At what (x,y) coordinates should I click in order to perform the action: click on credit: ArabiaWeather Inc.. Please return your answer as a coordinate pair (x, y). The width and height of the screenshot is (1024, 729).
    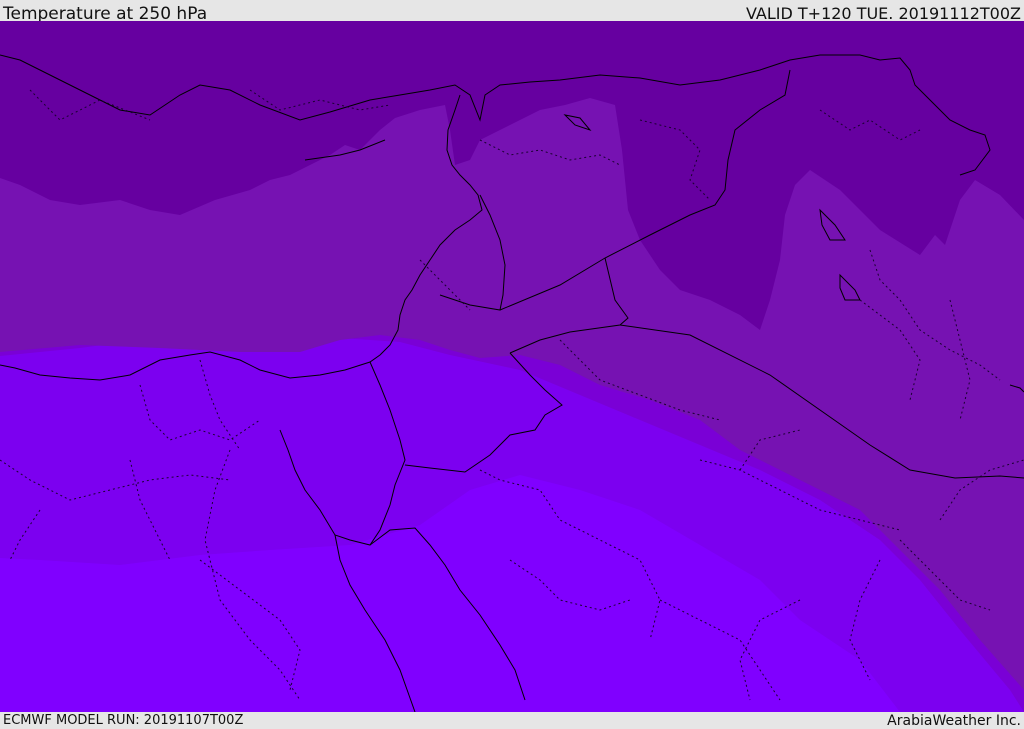
    Looking at the image, I should click on (954, 721).